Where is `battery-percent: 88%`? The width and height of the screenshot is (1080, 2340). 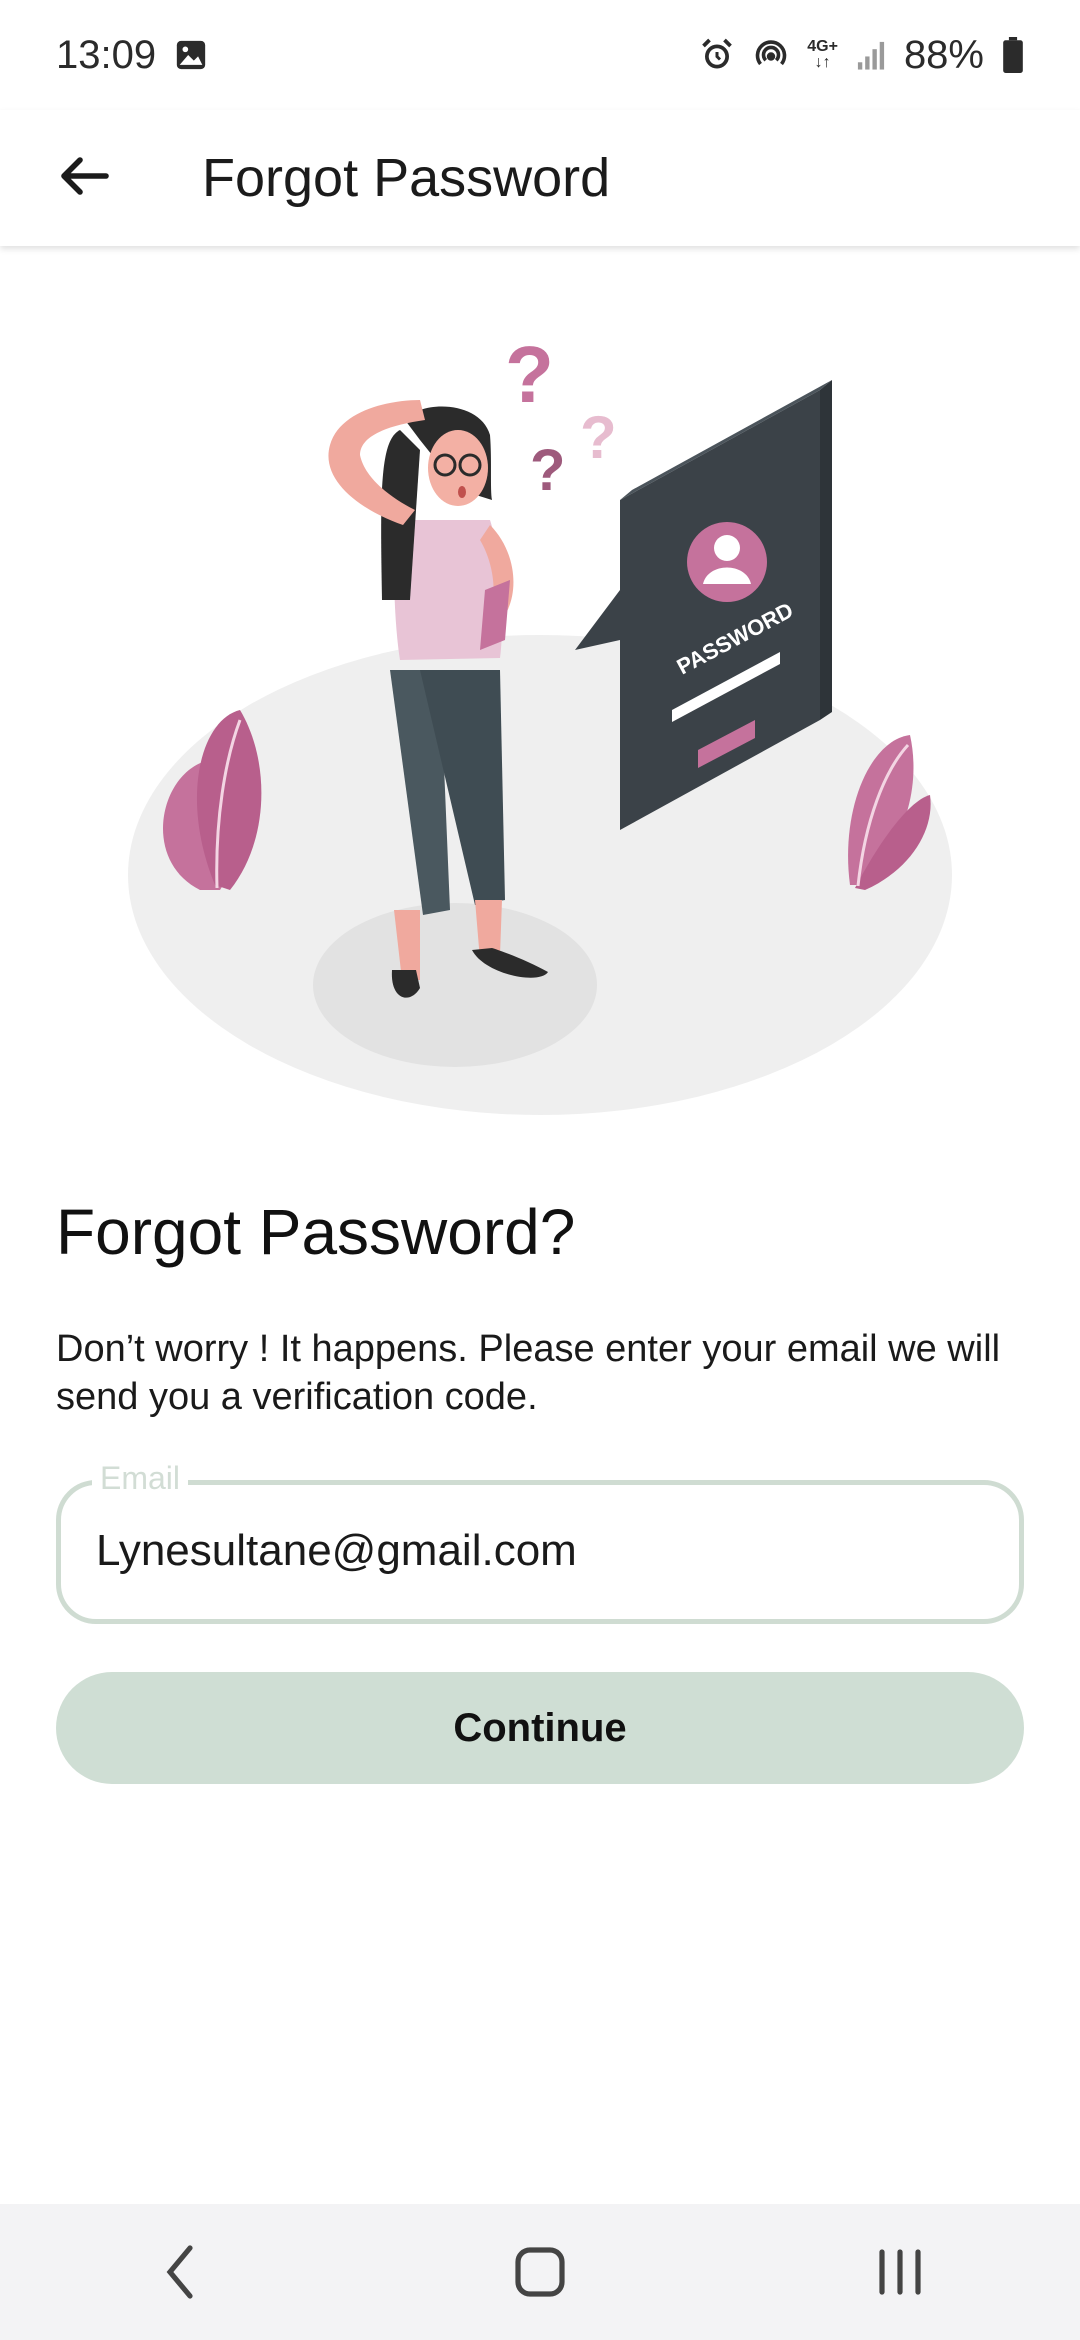 battery-percent: 88% is located at coordinates (943, 54).